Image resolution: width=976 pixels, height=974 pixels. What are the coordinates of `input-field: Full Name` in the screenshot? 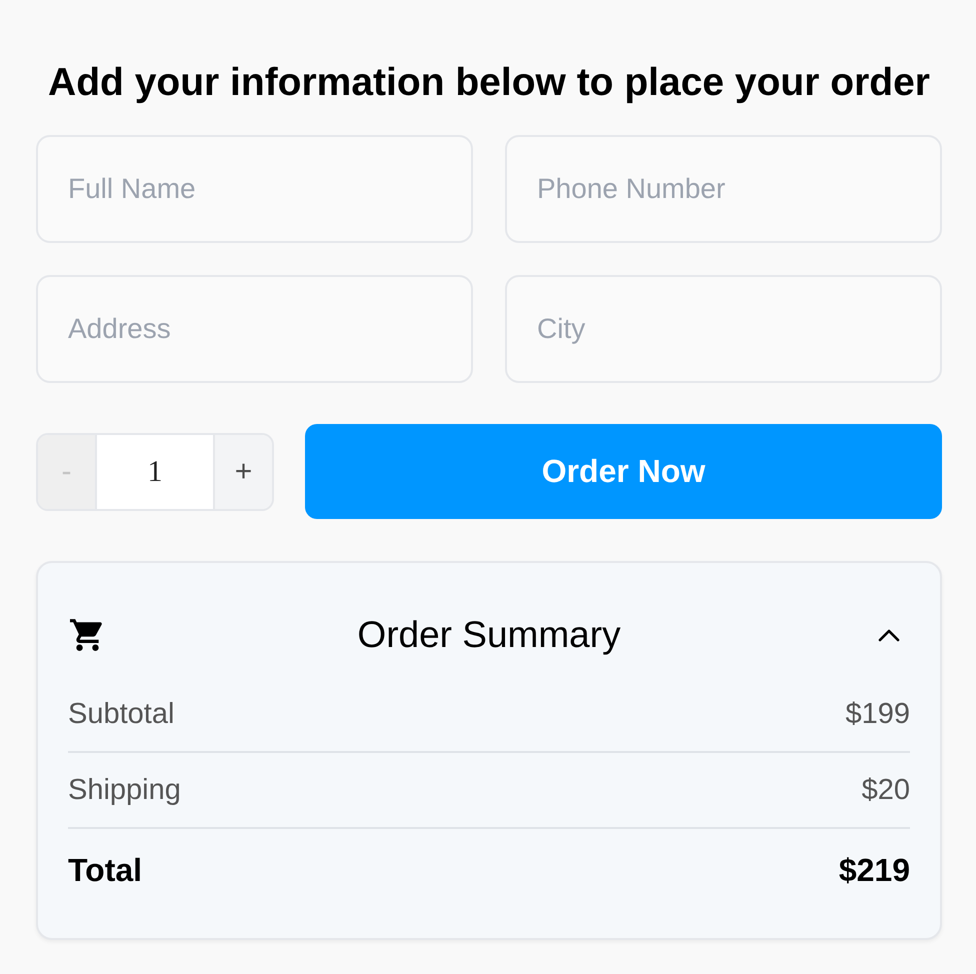 It's located at (254, 189).